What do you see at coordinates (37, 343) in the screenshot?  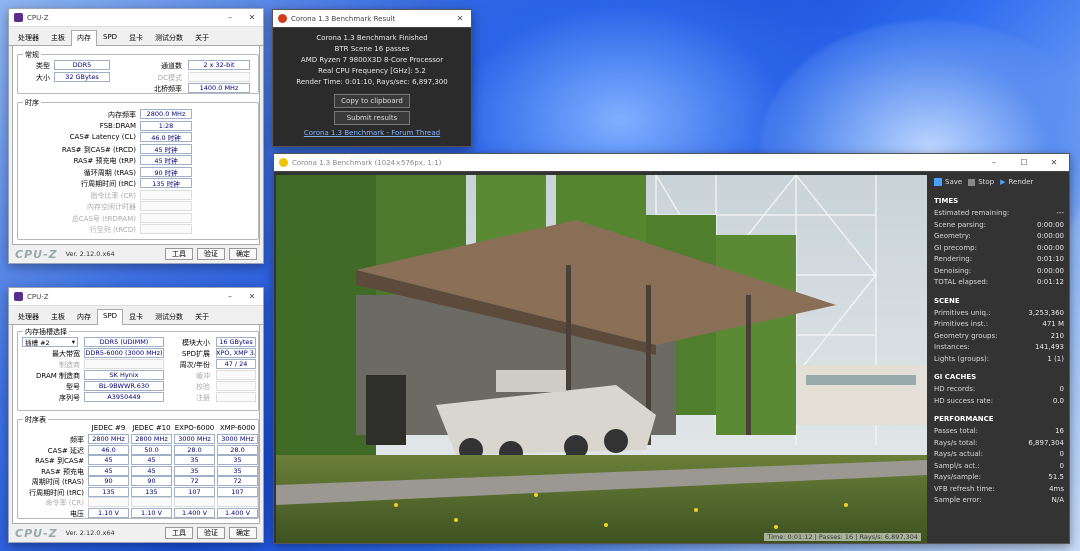 I see `slot-value: 插槽 #2` at bounding box center [37, 343].